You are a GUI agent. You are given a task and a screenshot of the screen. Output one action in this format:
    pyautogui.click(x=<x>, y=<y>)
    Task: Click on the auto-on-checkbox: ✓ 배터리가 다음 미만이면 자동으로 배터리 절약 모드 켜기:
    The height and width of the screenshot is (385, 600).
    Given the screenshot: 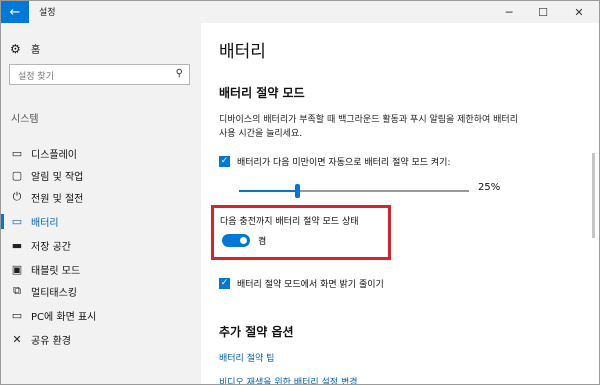 What is the action you would take?
    pyautogui.click(x=335, y=161)
    